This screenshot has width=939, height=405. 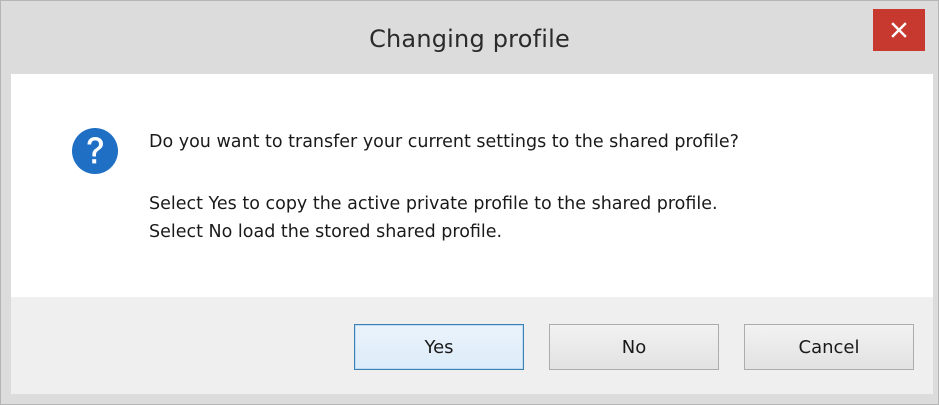 I want to click on close-button, so click(x=899, y=30).